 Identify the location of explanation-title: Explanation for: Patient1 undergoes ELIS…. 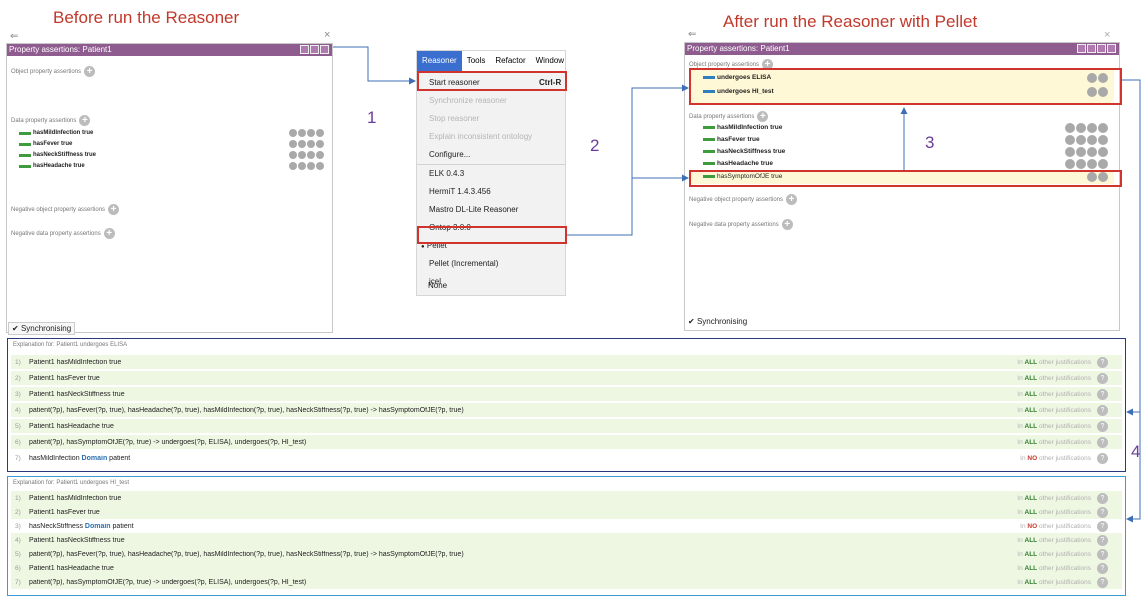
(70, 345).